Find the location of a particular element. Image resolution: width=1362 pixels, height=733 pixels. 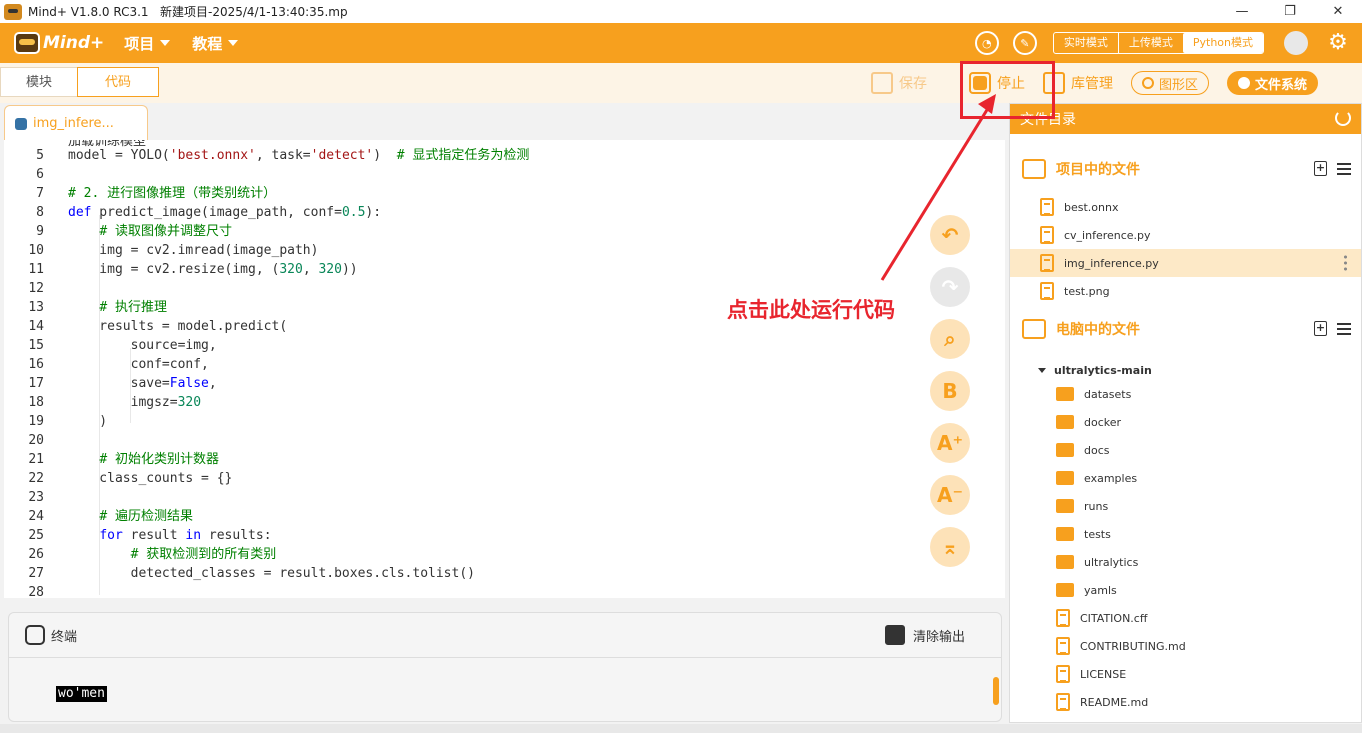

gear-icon: ⚙ is located at coordinates (1338, 43).